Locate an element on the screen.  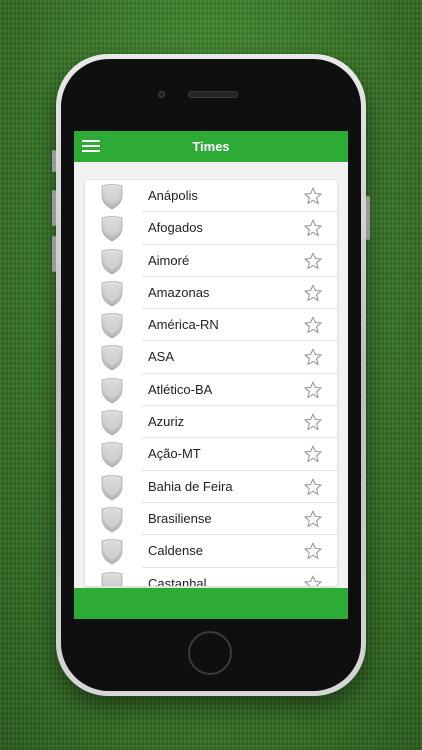
earpiece-speaker is located at coordinates (213, 94).